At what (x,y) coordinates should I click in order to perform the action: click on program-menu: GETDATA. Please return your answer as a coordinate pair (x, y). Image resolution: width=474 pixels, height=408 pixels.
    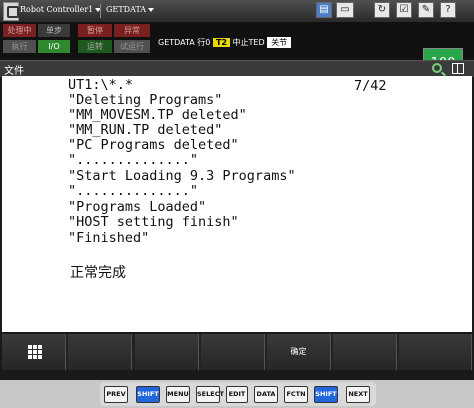
    Looking at the image, I should click on (130, 9).